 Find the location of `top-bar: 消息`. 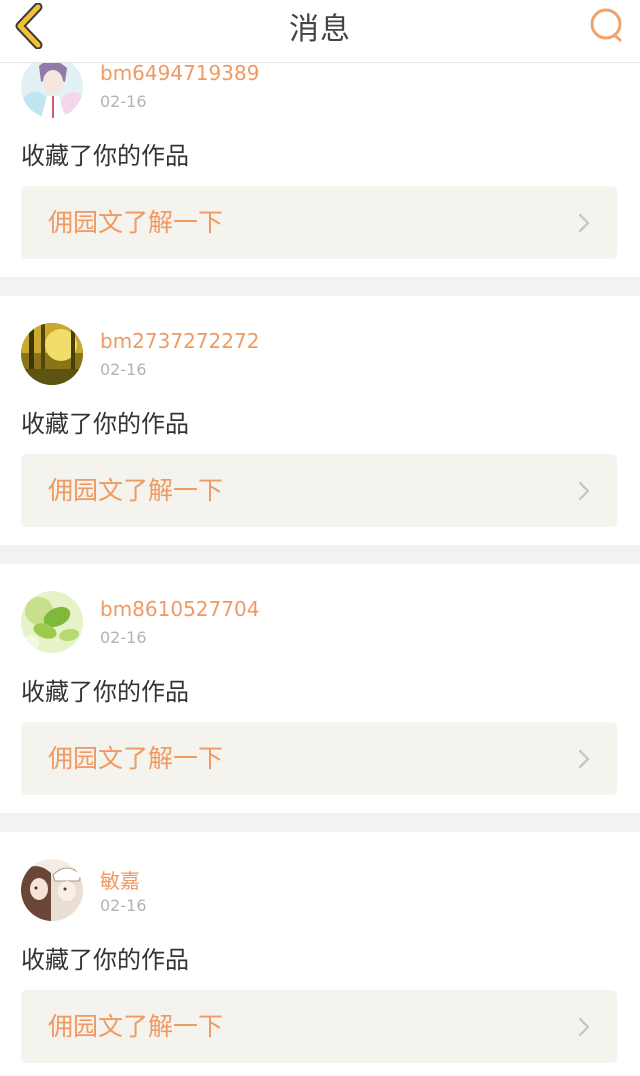

top-bar: 消息 is located at coordinates (320, 31).